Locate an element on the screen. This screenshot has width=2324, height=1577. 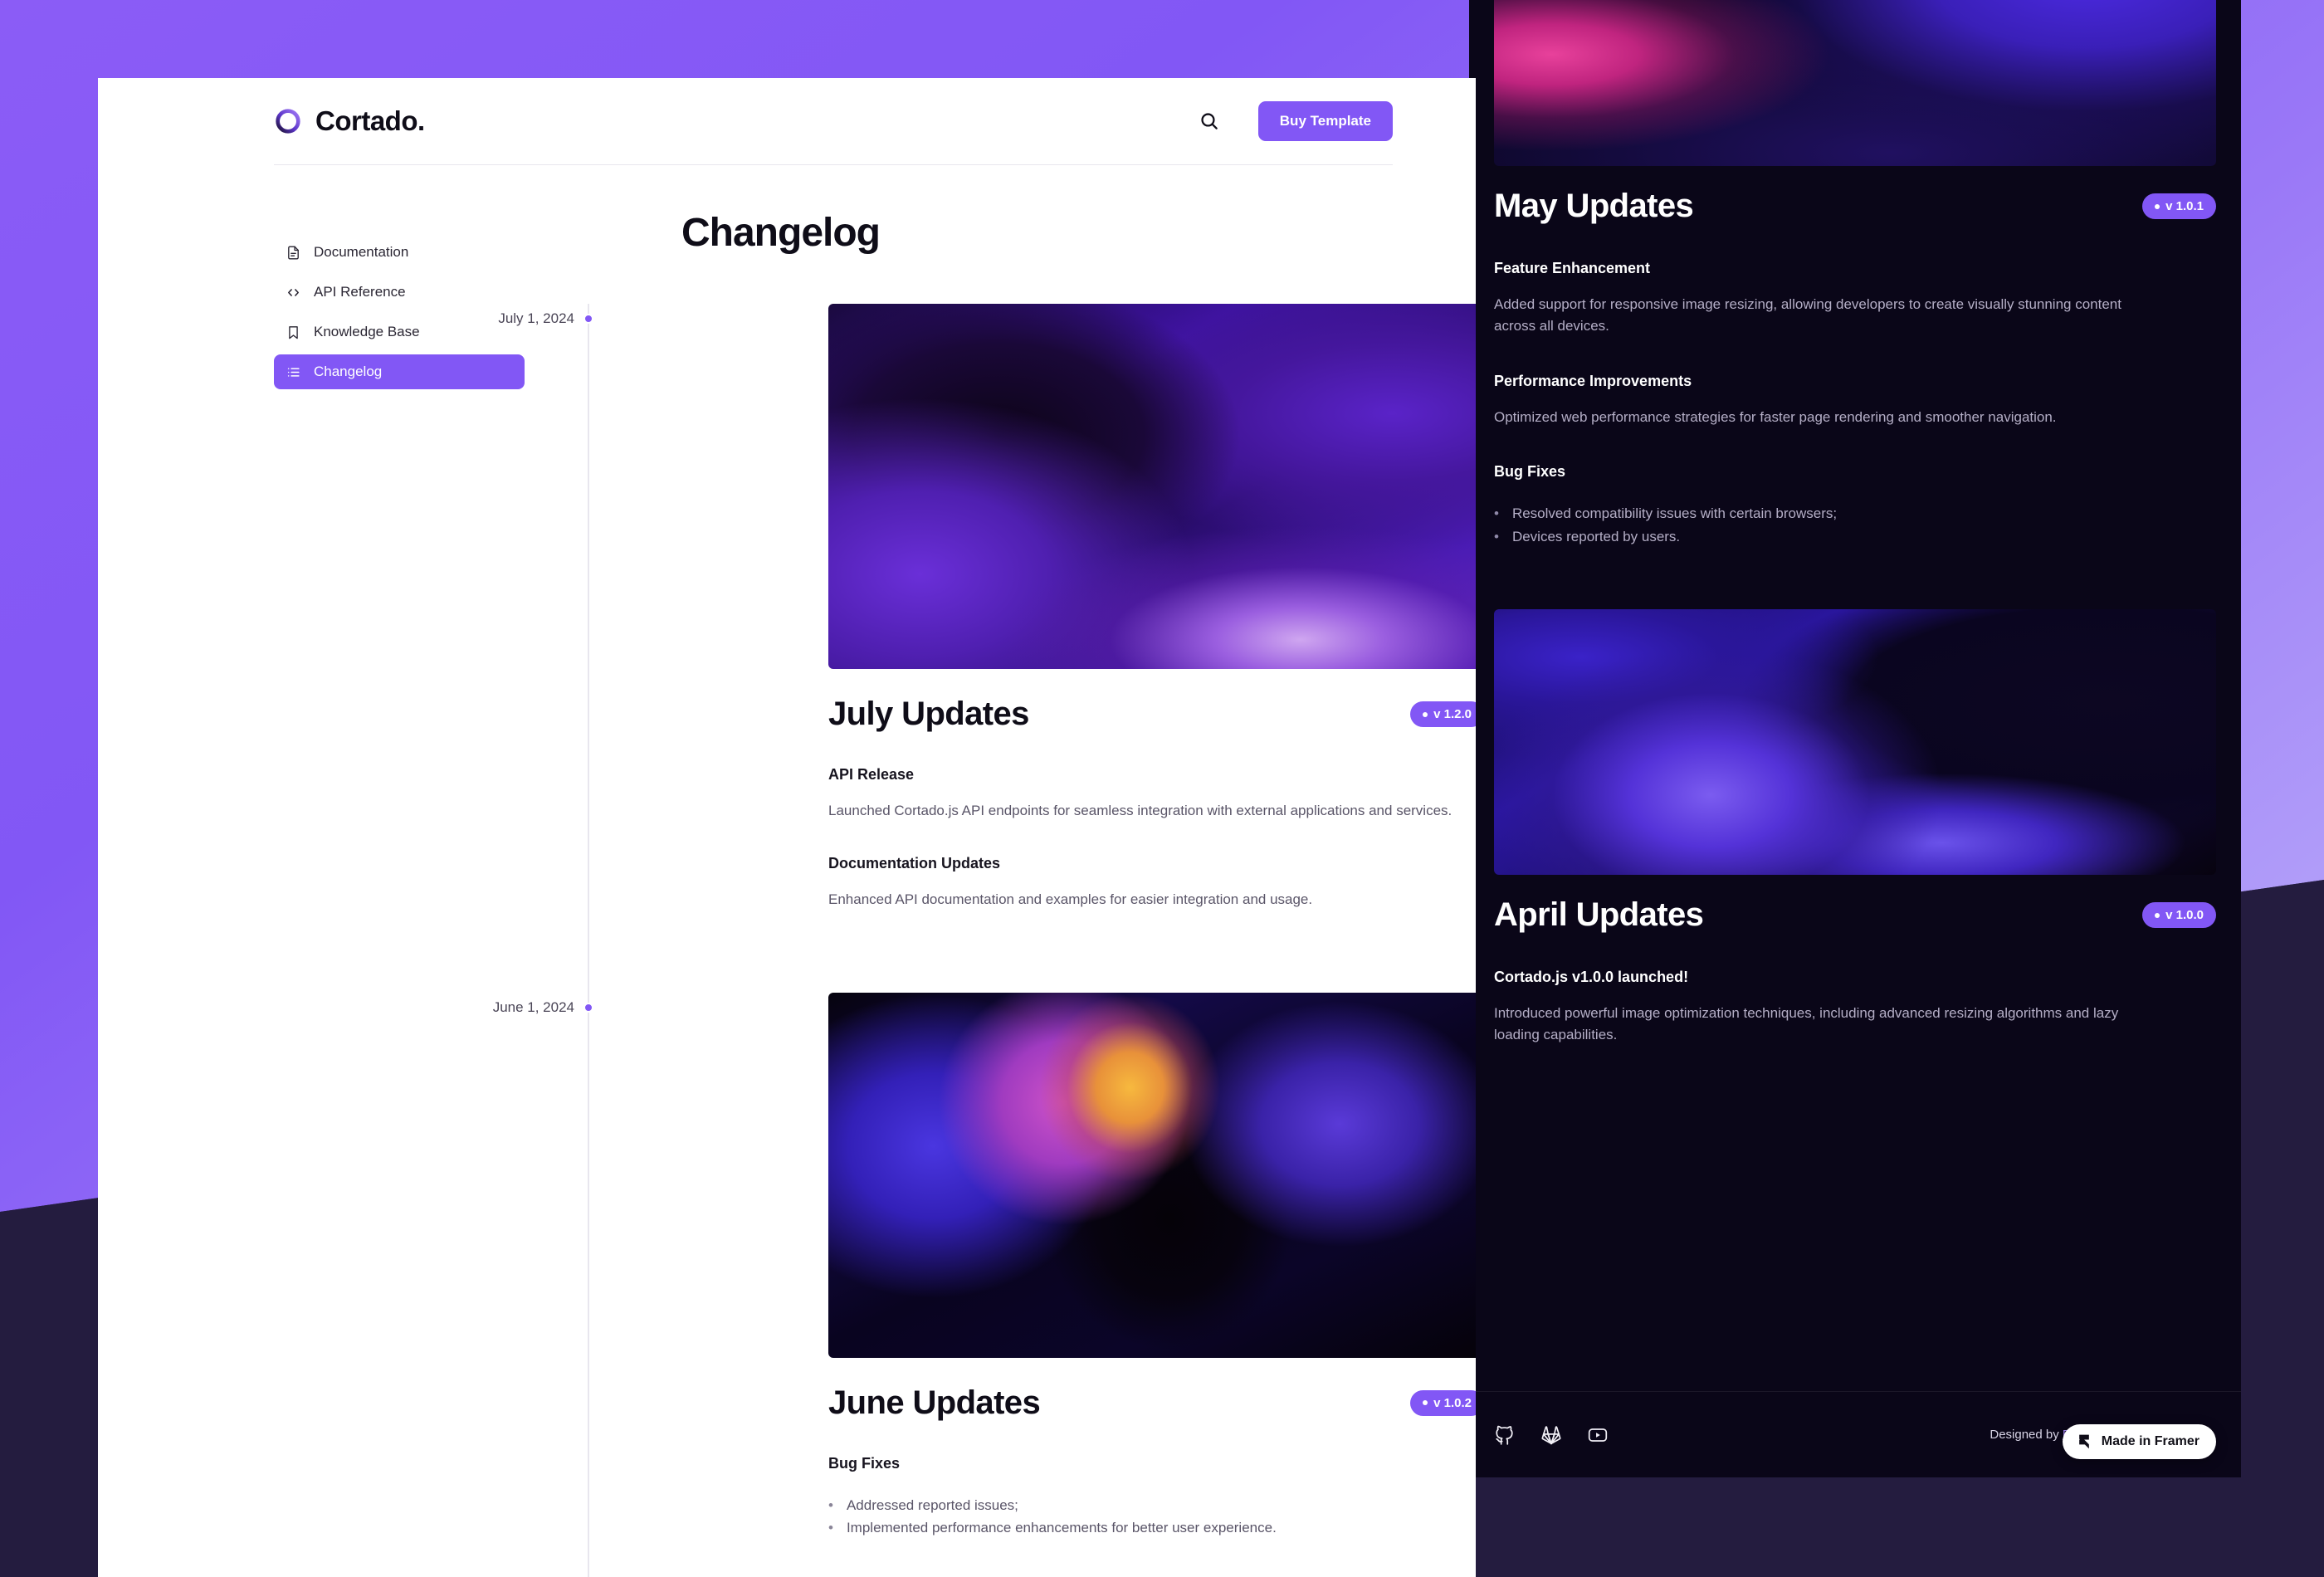
may-version-badge: v 1.0.1 is located at coordinates (2179, 206).